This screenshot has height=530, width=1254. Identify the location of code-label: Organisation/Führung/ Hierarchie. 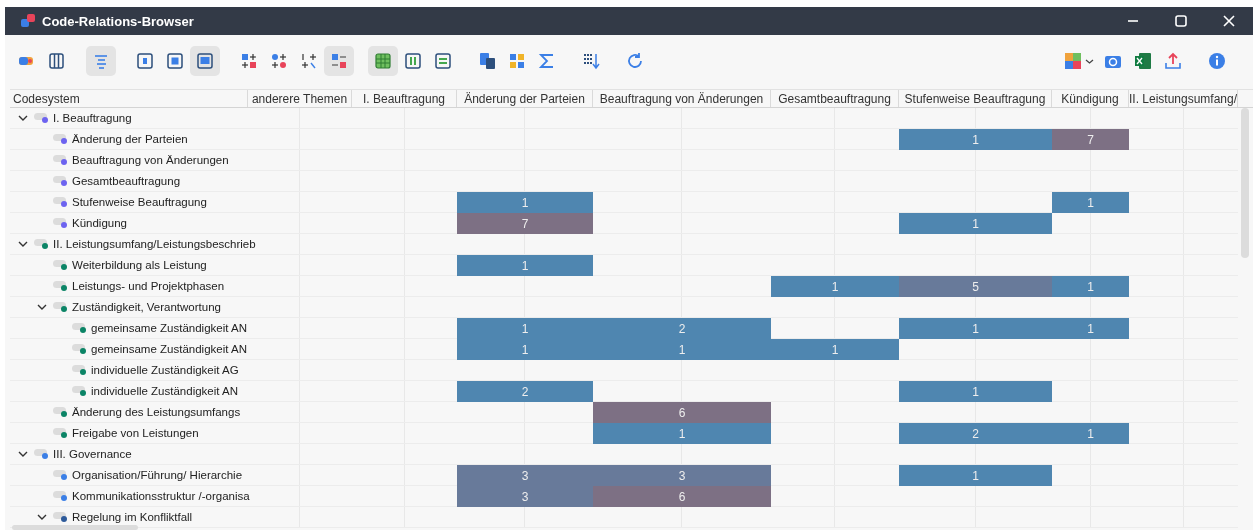
(157, 475).